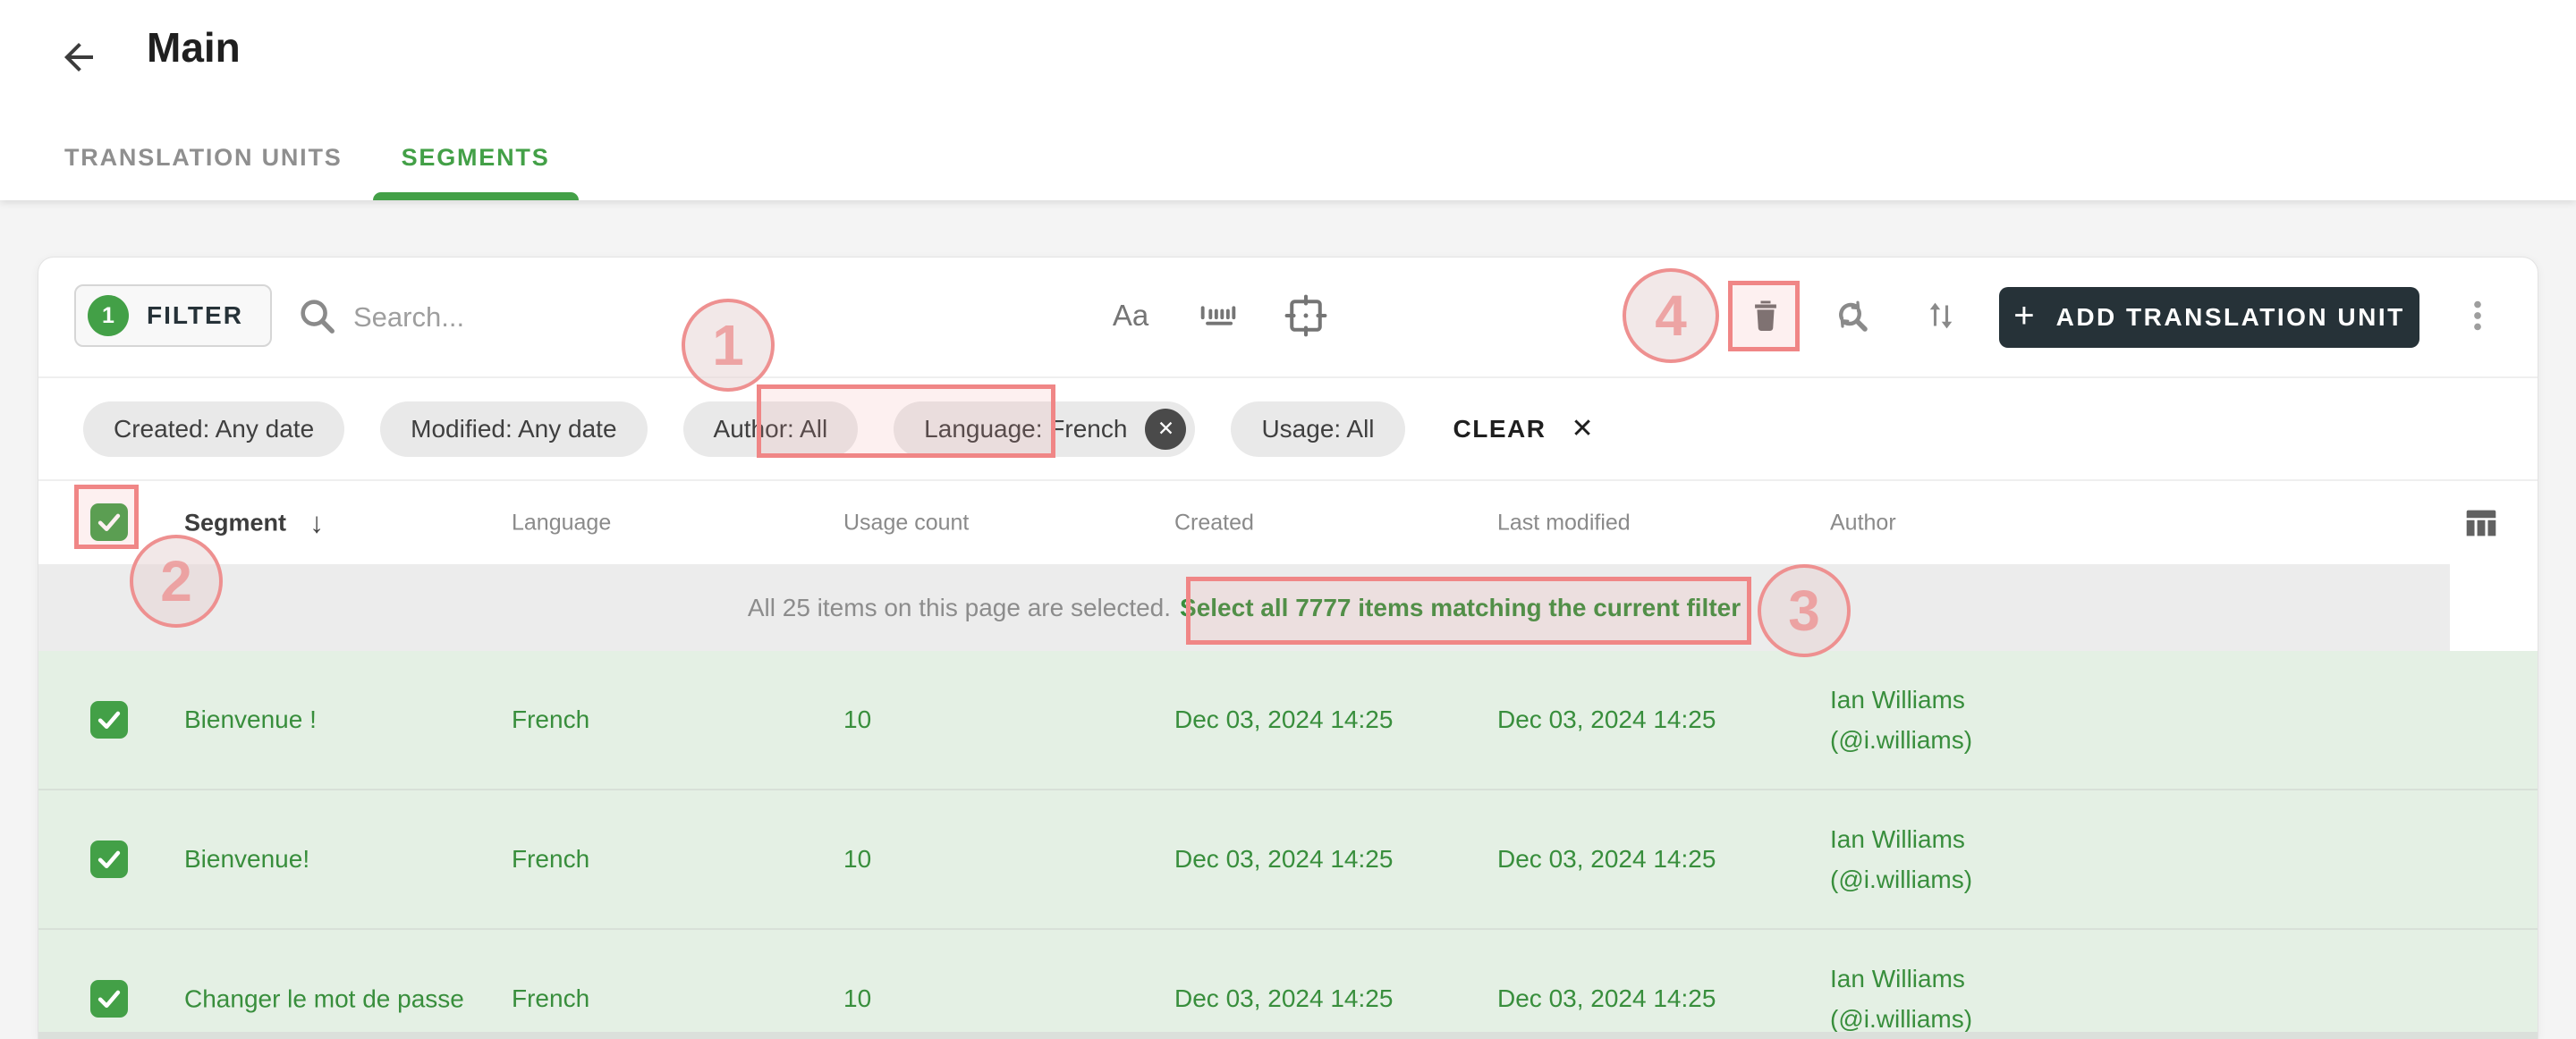 The width and height of the screenshot is (2576, 1039). What do you see at coordinates (1863, 523) in the screenshot?
I see `column-header-author: Author` at bounding box center [1863, 523].